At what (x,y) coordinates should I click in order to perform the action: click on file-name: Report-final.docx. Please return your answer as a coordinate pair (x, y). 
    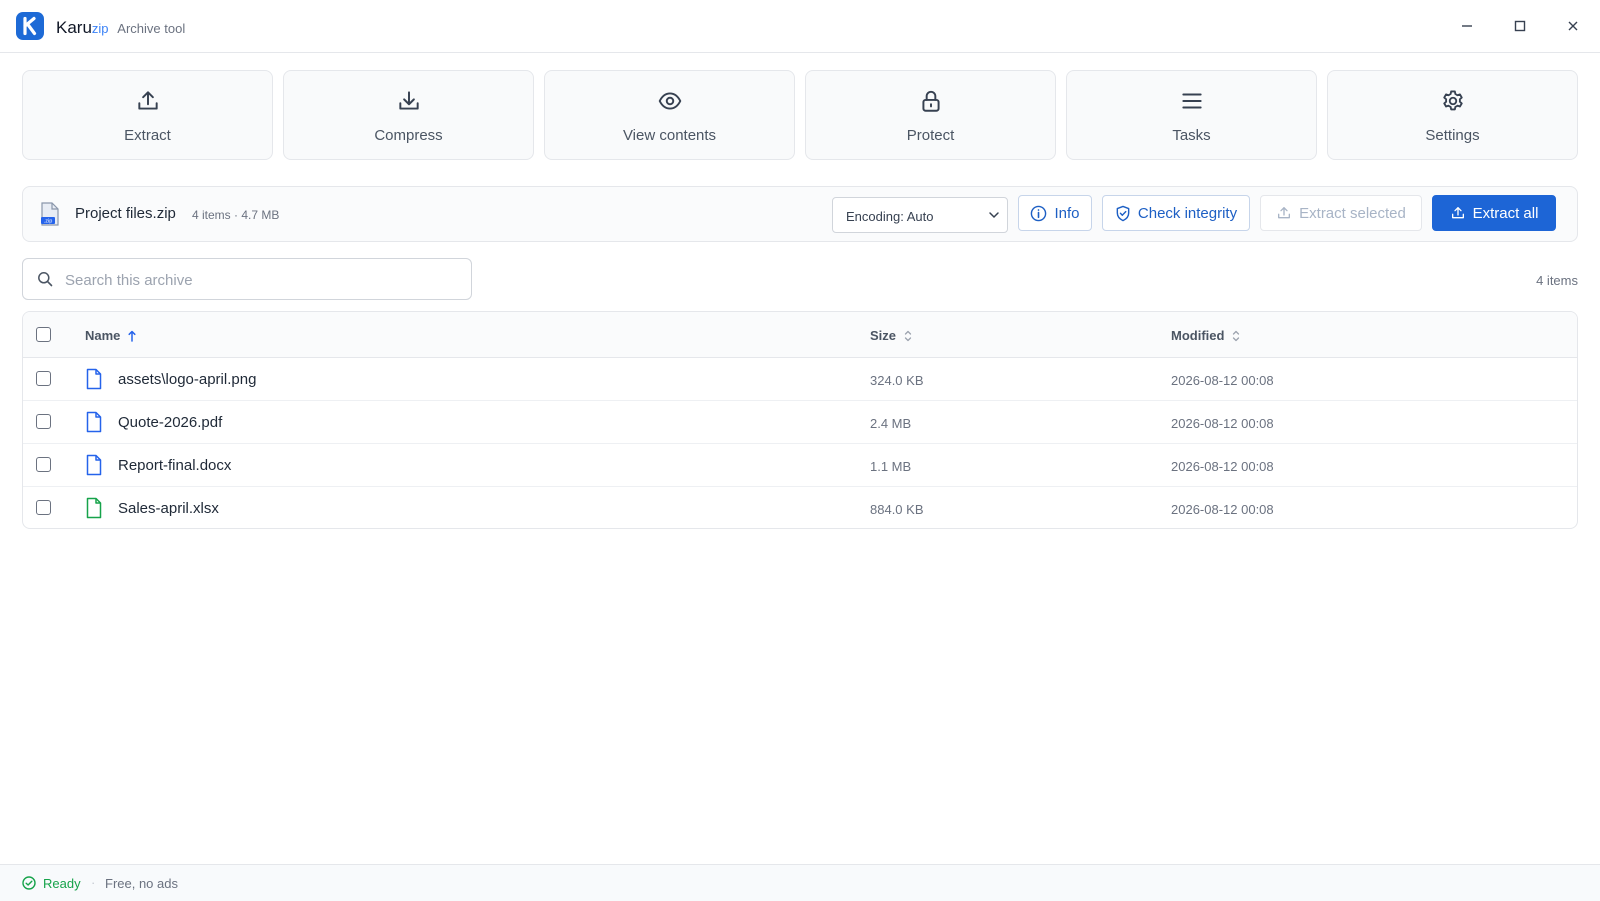
    Looking at the image, I should click on (175, 465).